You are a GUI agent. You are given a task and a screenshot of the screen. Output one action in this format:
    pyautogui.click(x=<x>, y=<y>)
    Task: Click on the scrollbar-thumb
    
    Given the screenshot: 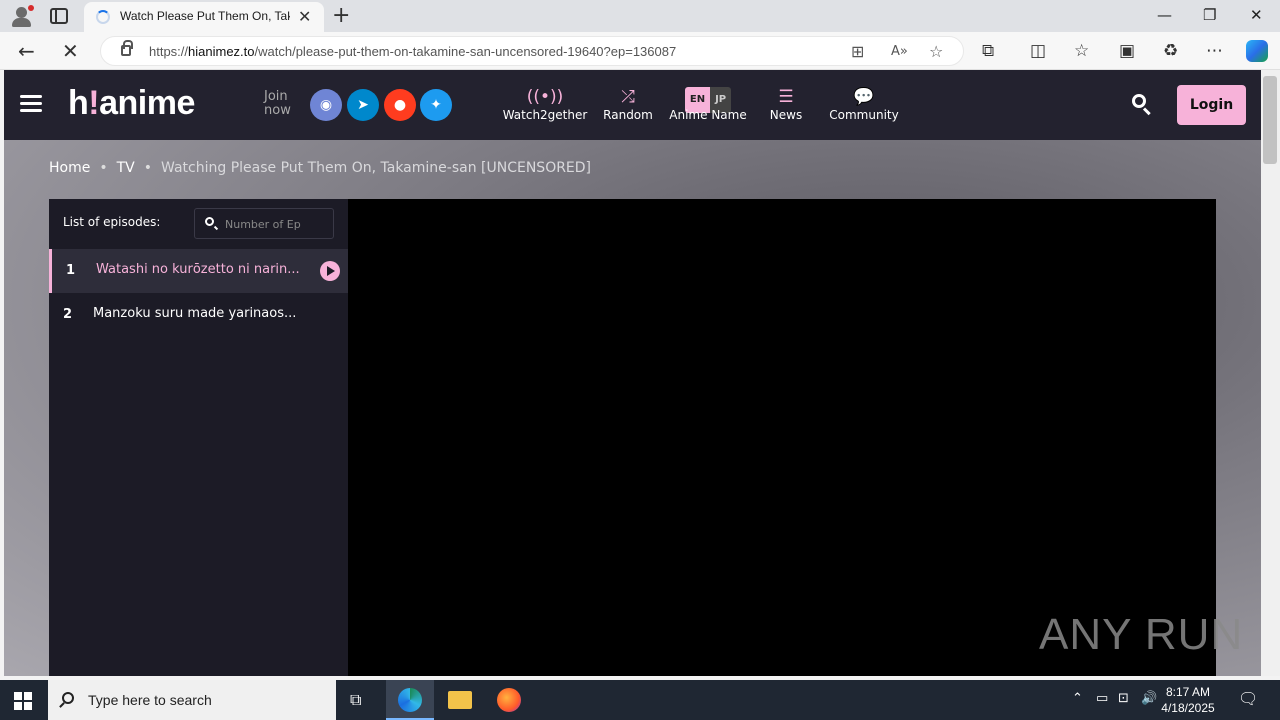 What is the action you would take?
    pyautogui.click(x=1270, y=120)
    